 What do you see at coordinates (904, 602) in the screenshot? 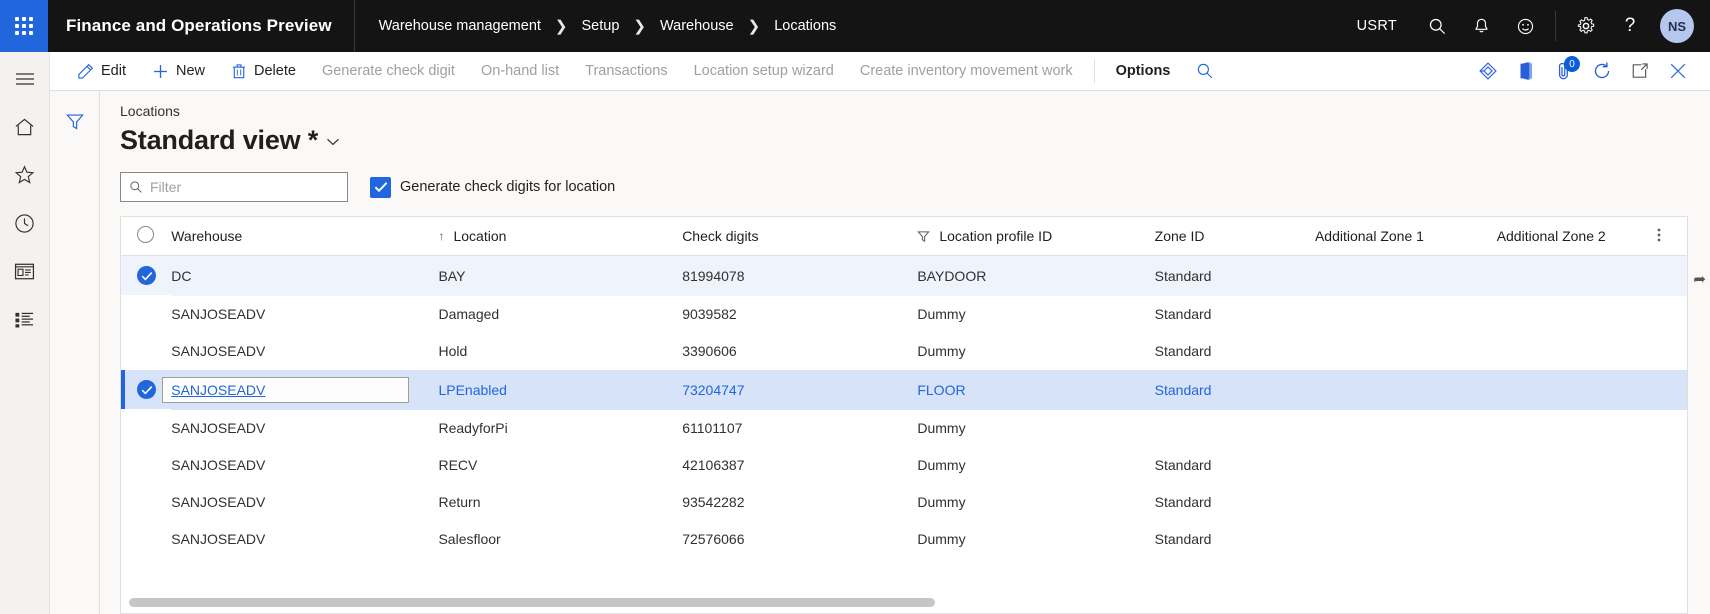
I see `horizontal-scrollbar` at bounding box center [904, 602].